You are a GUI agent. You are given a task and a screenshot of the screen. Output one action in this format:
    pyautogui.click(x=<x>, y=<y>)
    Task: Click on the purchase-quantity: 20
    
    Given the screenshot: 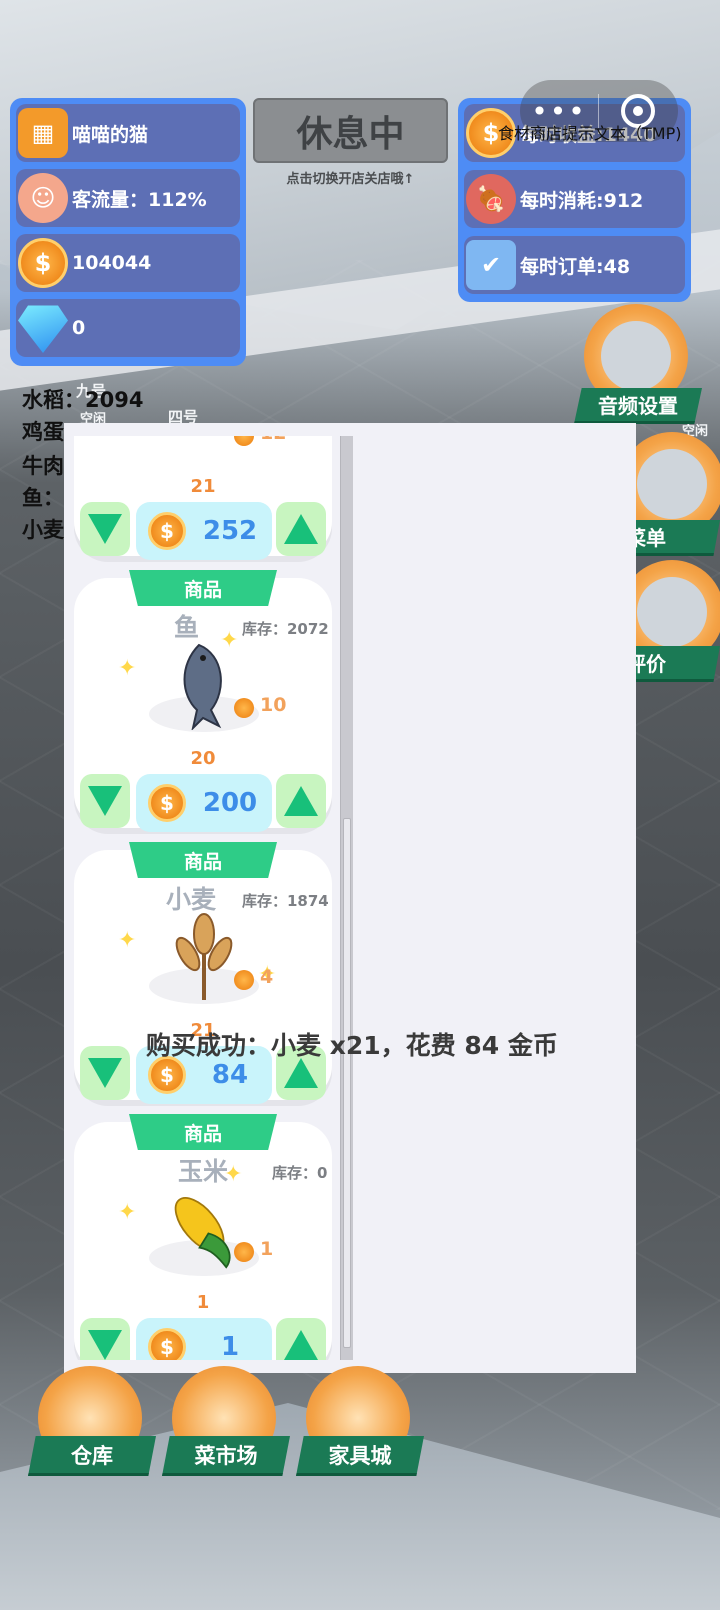 What is the action you would take?
    pyautogui.click(x=203, y=758)
    